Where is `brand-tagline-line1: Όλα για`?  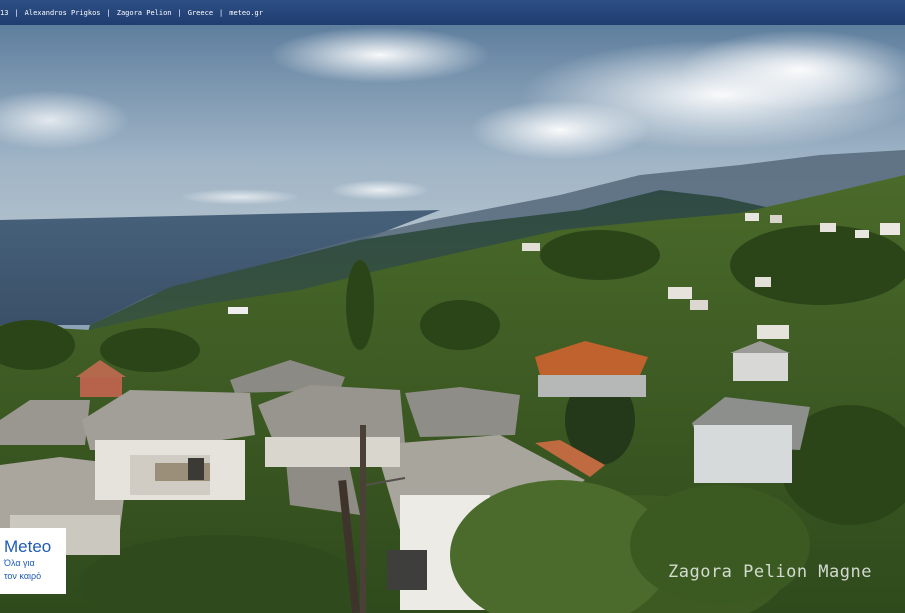
brand-tagline-line1: Όλα για is located at coordinates (19, 563).